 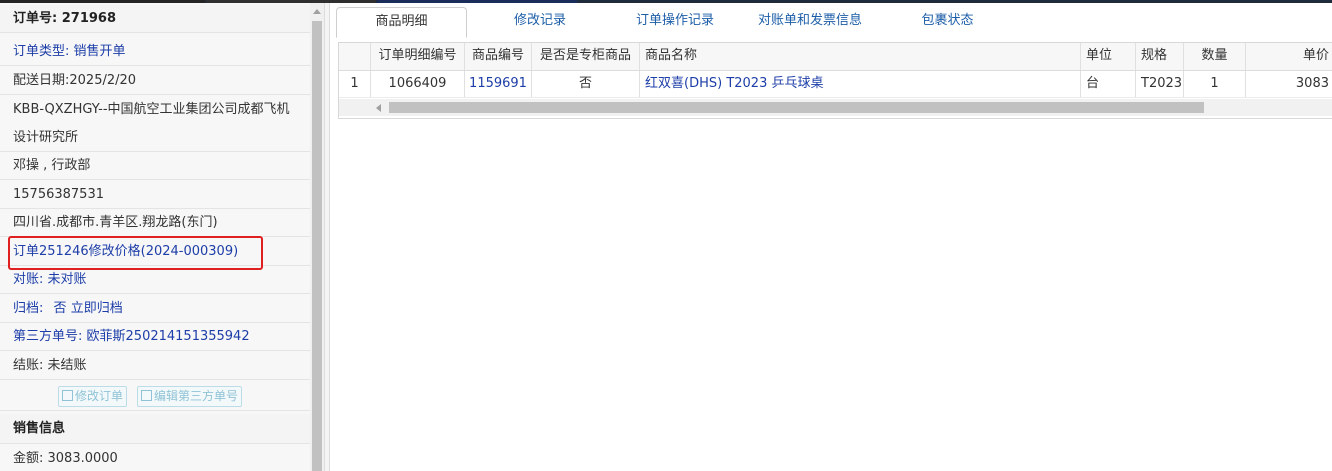 What do you see at coordinates (155, 166) in the screenshot?
I see `contact-person: 邓操 , 行政部` at bounding box center [155, 166].